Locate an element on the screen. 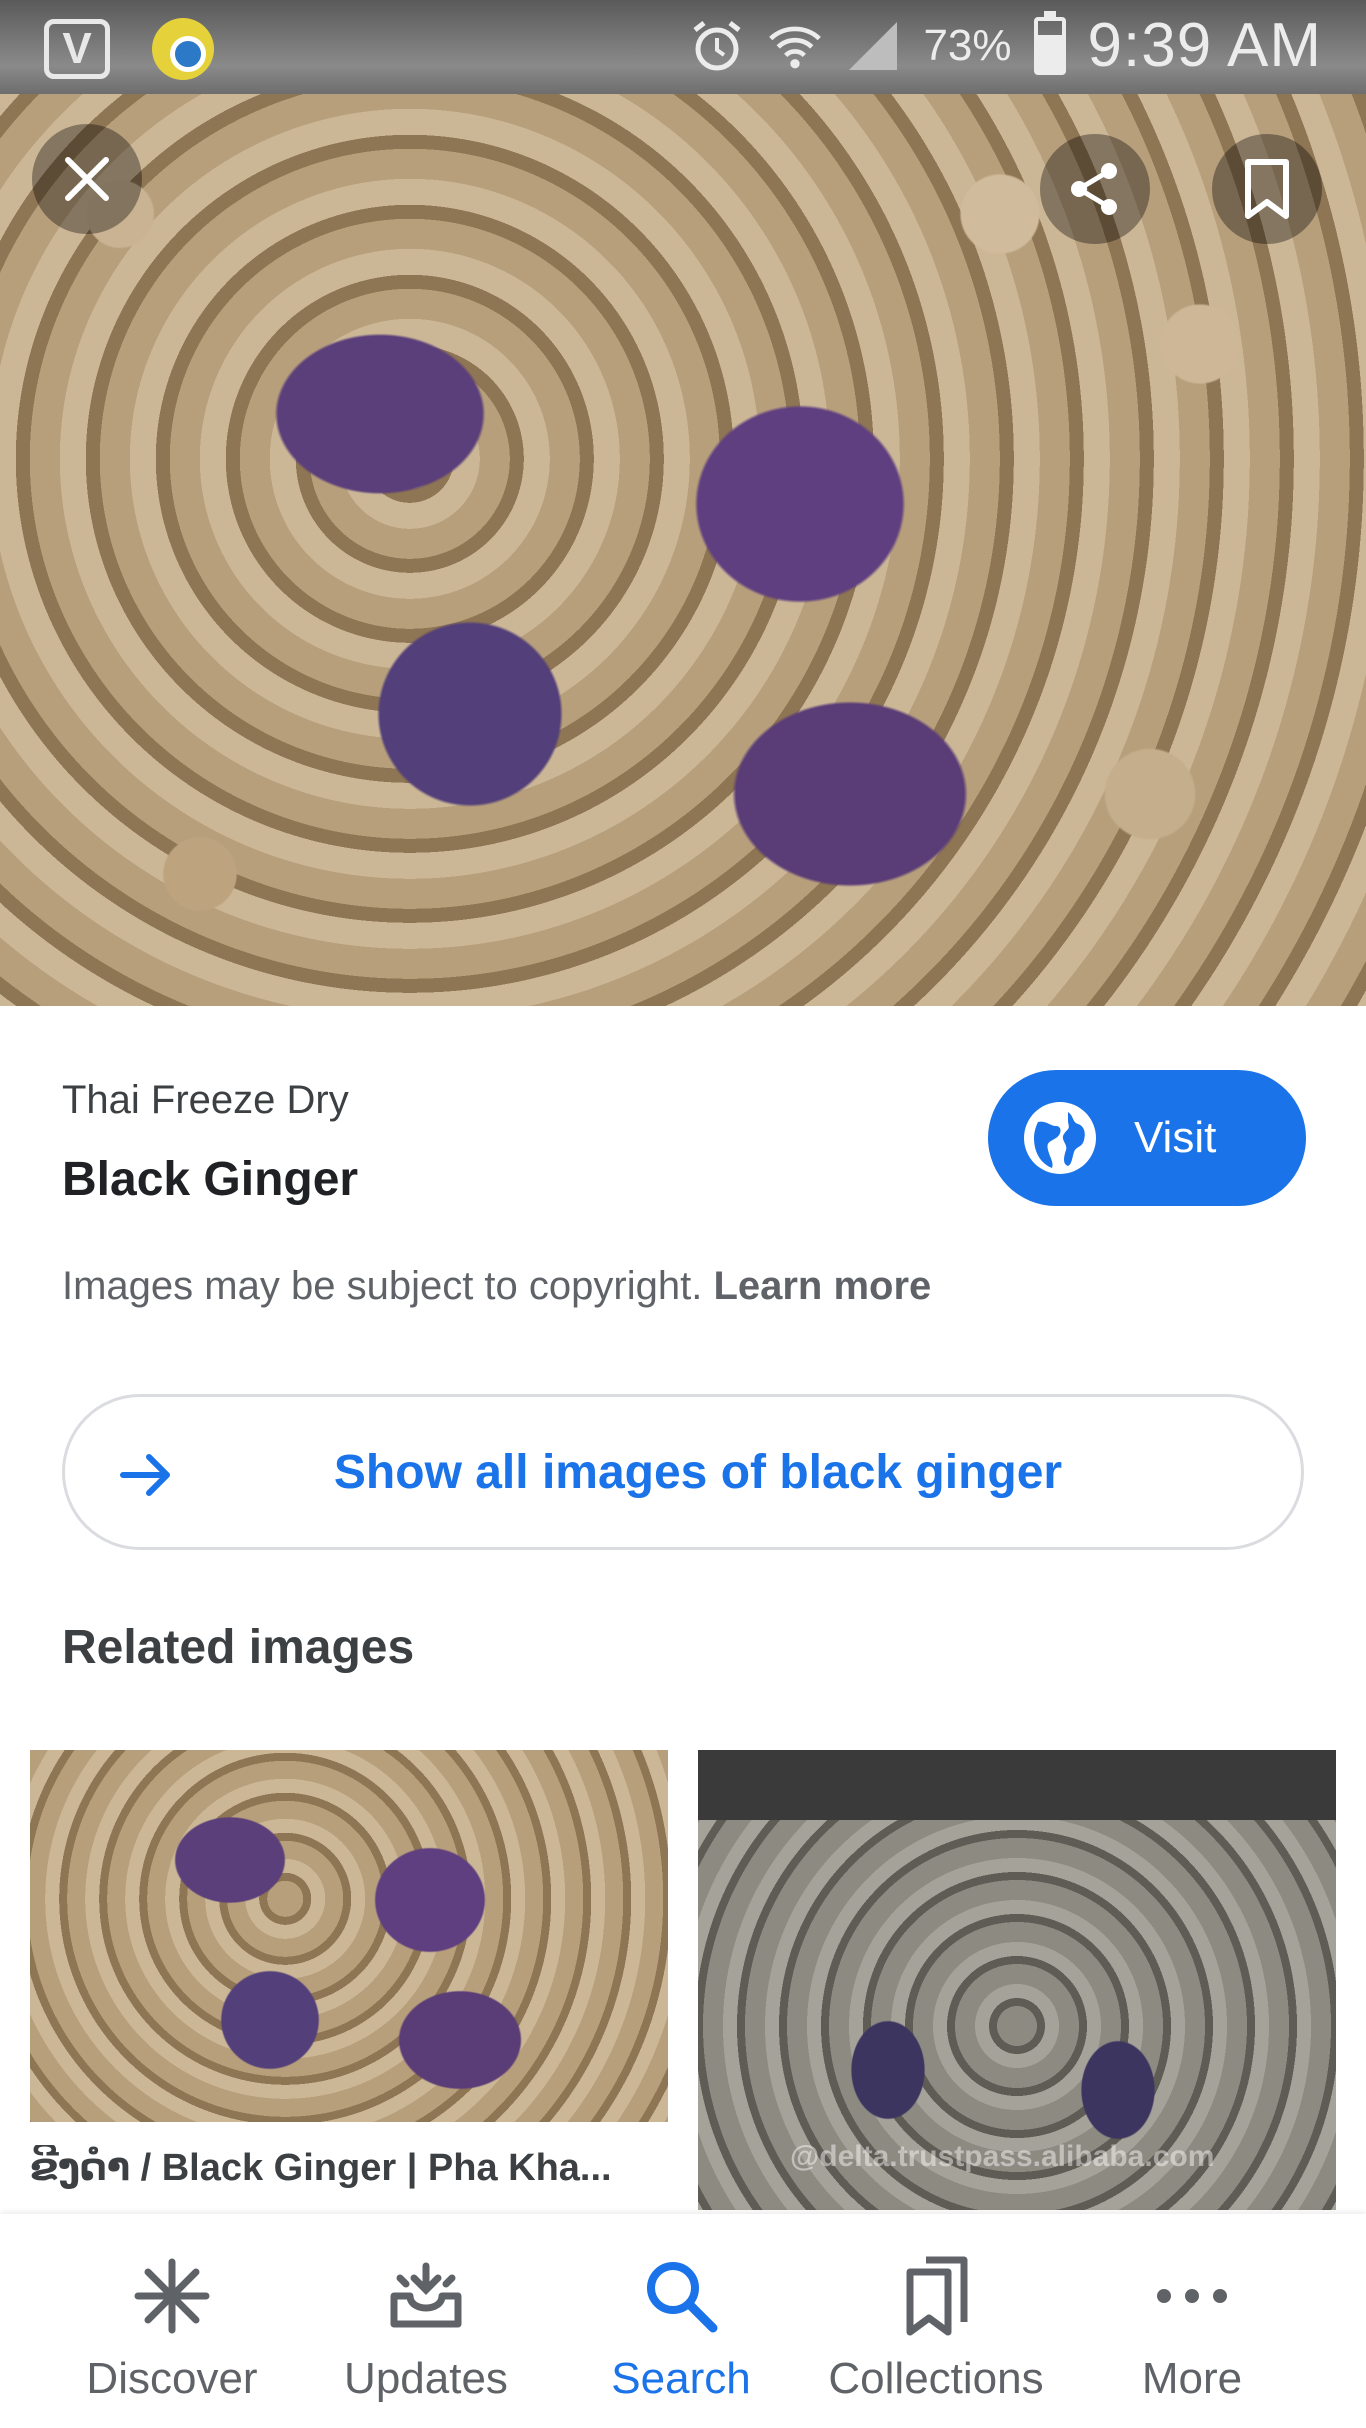 The width and height of the screenshot is (1366, 2428). source-site-name: Thai Freeze Dry is located at coordinates (205, 1100).